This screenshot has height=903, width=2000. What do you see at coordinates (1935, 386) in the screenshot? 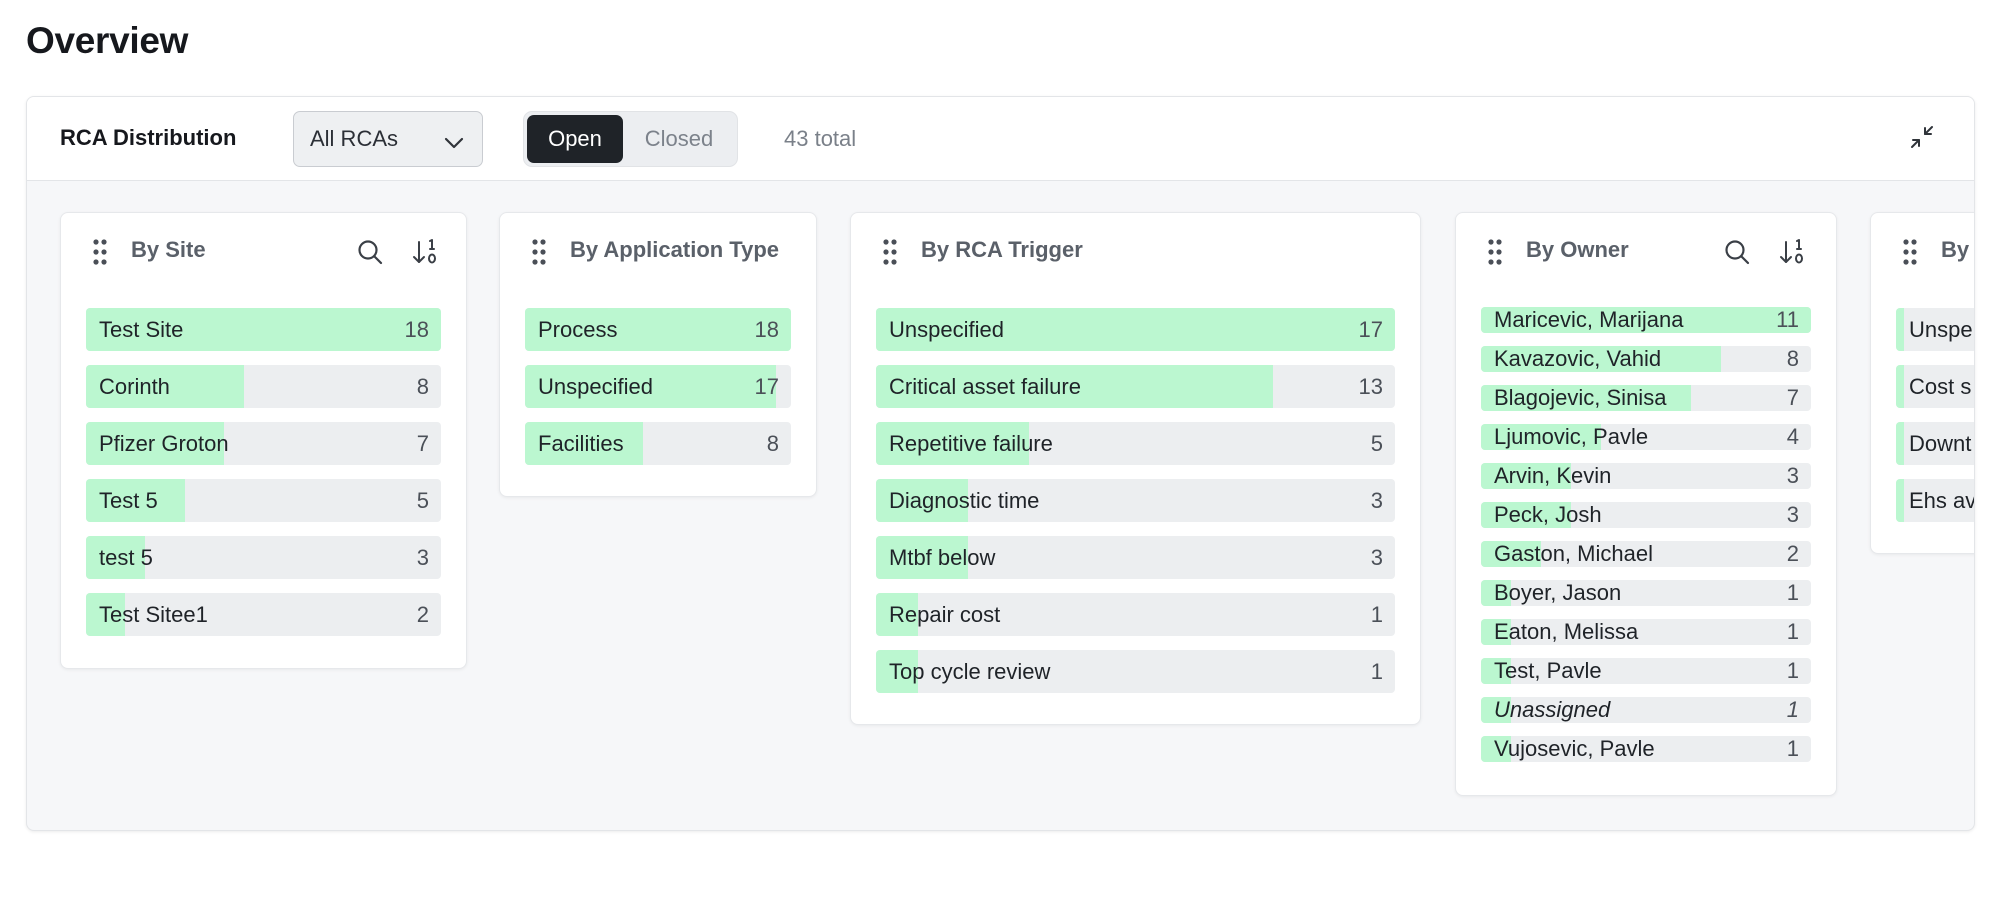
I see `bar-row: Cost s` at bounding box center [1935, 386].